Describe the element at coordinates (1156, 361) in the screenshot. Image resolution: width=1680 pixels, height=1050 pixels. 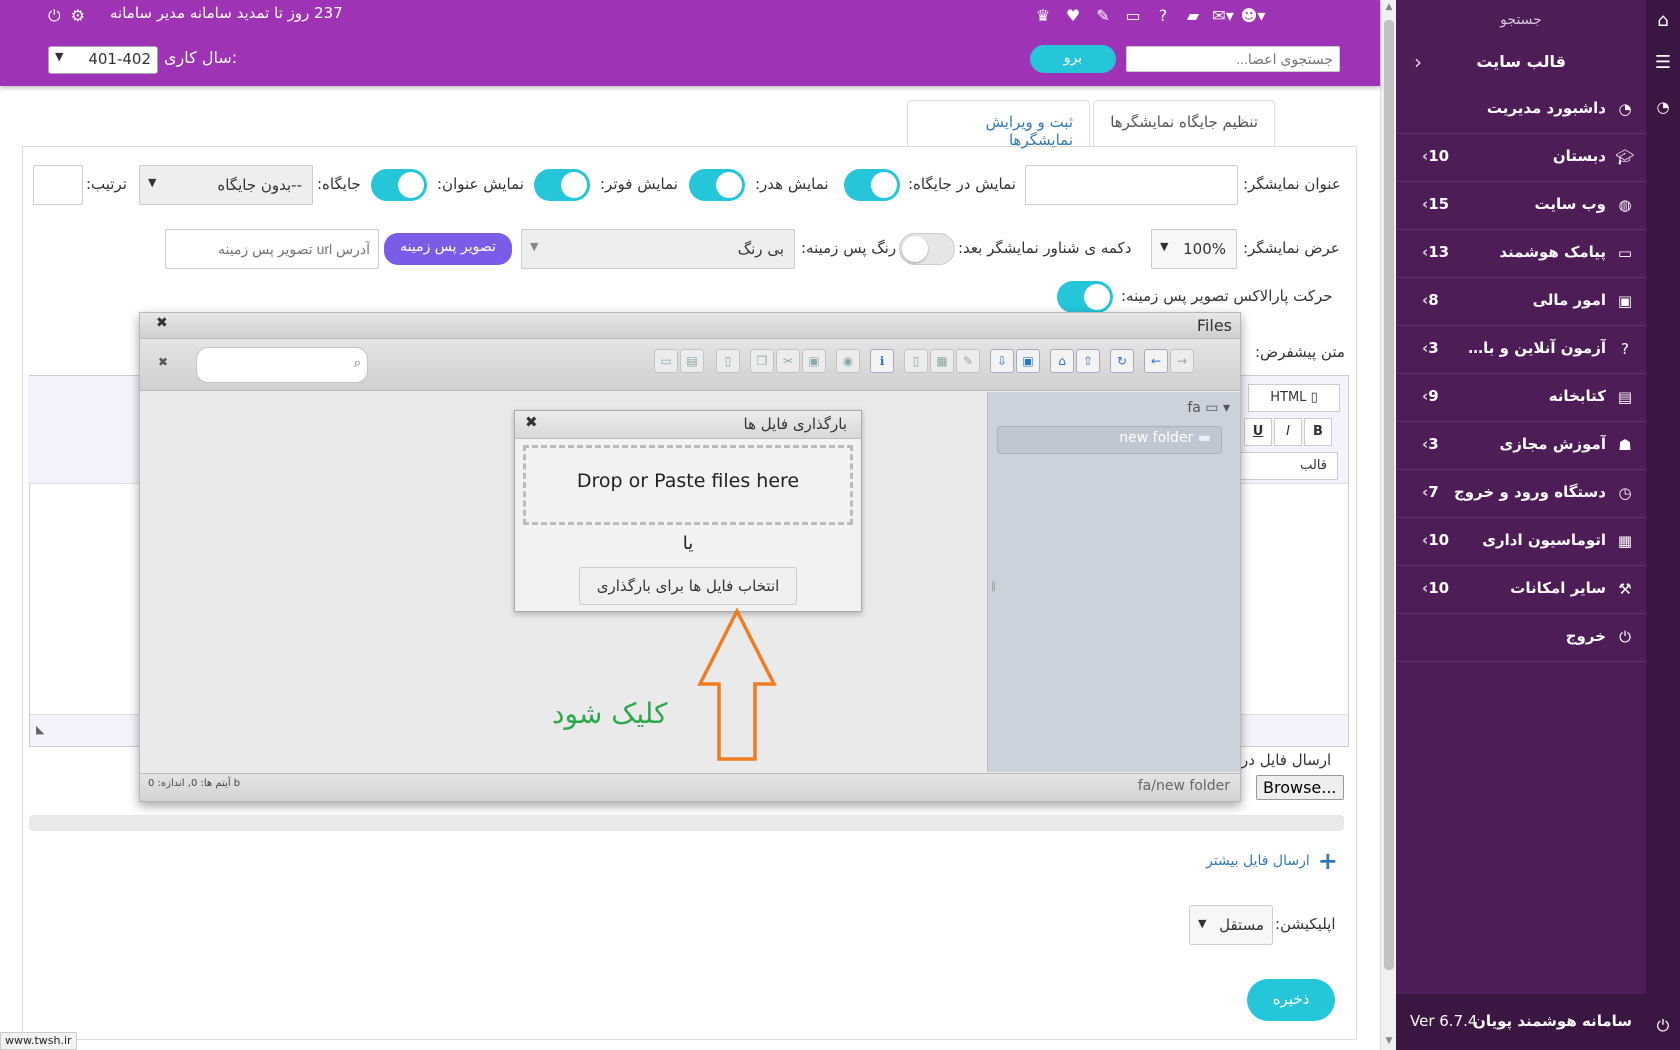
I see `back-icon: ←` at that location.